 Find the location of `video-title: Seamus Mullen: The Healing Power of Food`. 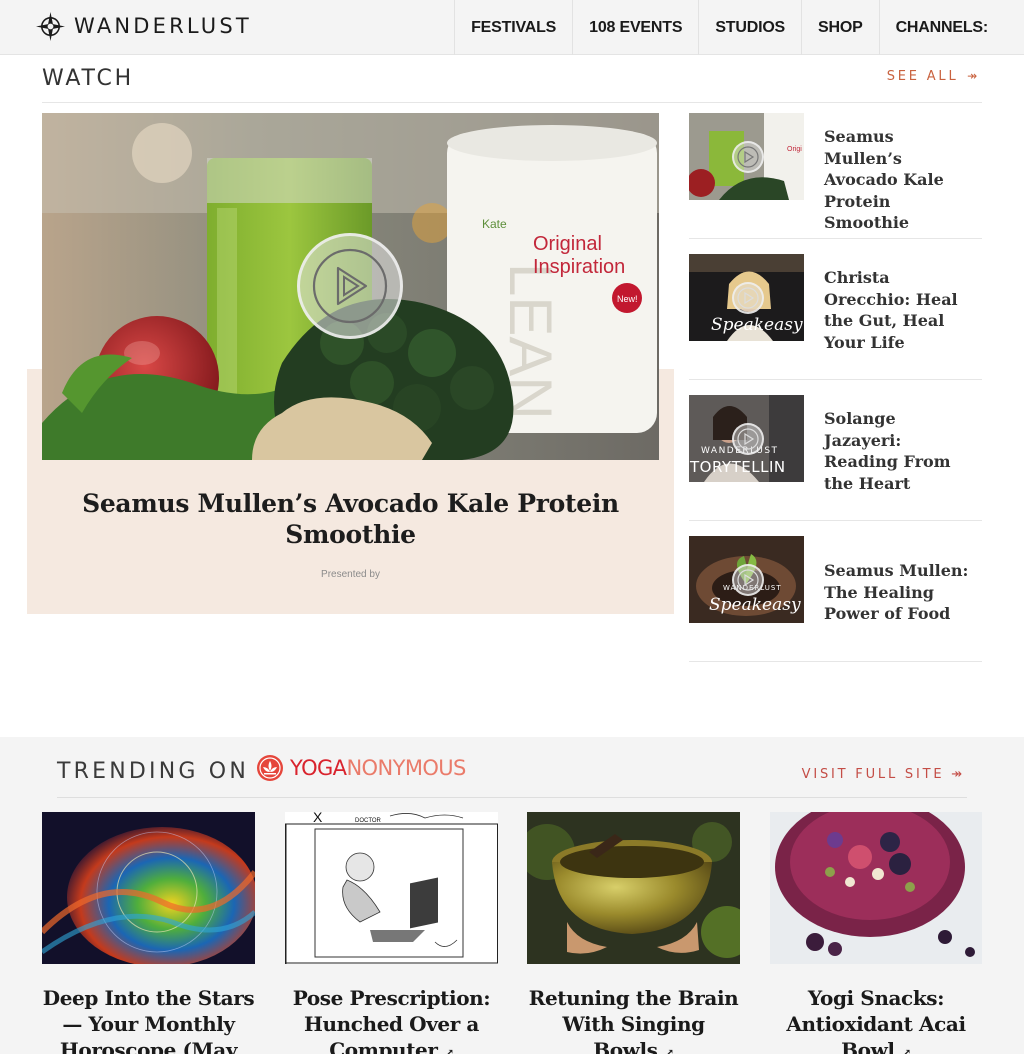

video-title: Seamus Mullen: The Healing Power of Food is located at coordinates (899, 592).